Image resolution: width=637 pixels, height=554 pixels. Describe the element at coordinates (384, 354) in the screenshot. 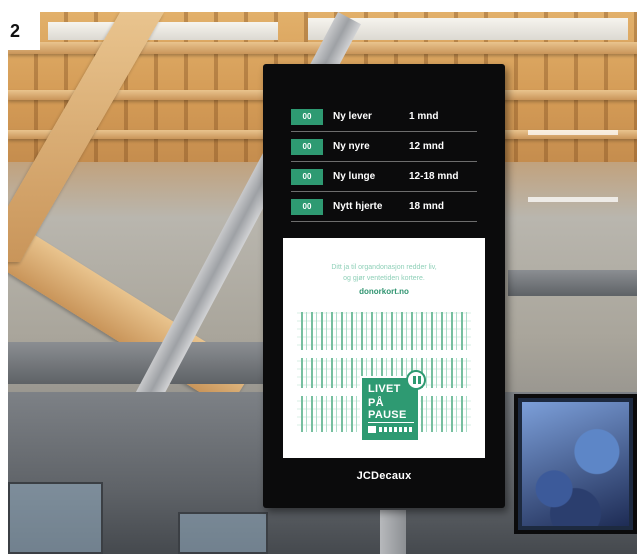

I see `crowd-divider` at that location.